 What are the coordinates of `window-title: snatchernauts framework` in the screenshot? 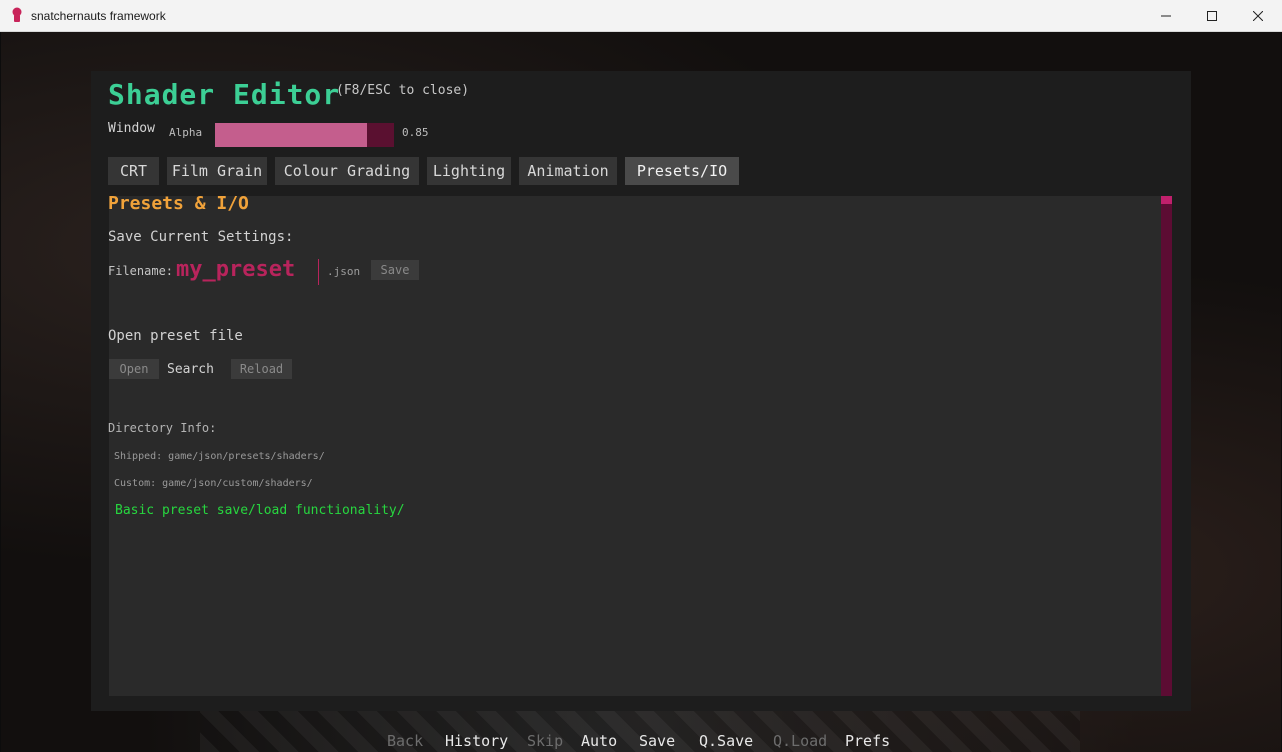 It's located at (98, 16).